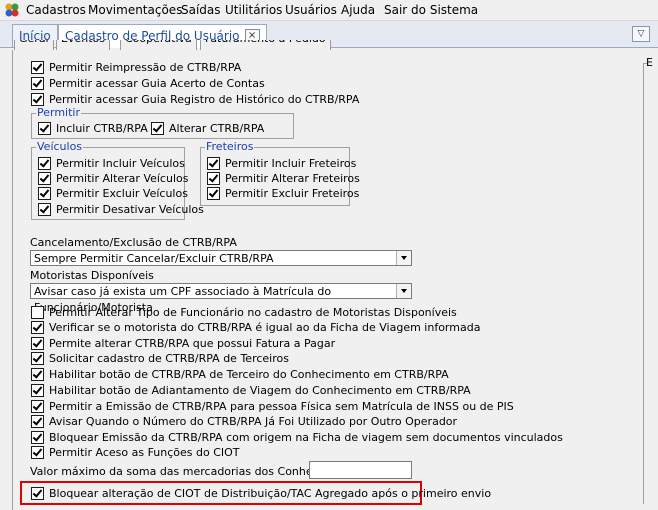 This screenshot has width=658, height=510. I want to click on cancelamento-label: Cancelamento/Exclusão de CTRB/RPA, so click(133, 242).